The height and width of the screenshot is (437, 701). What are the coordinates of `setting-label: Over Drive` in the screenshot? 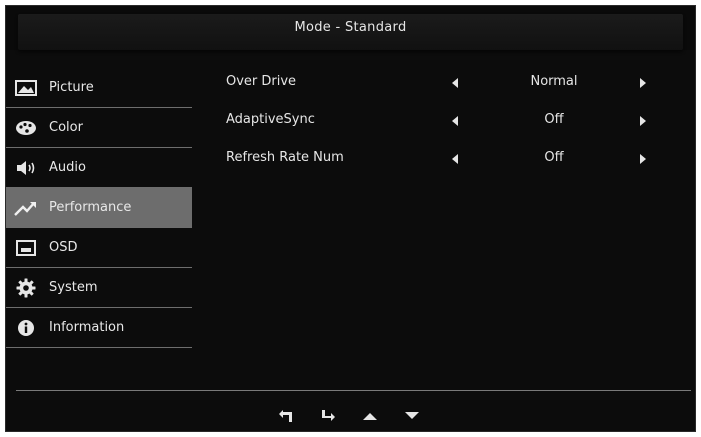 It's located at (261, 81).